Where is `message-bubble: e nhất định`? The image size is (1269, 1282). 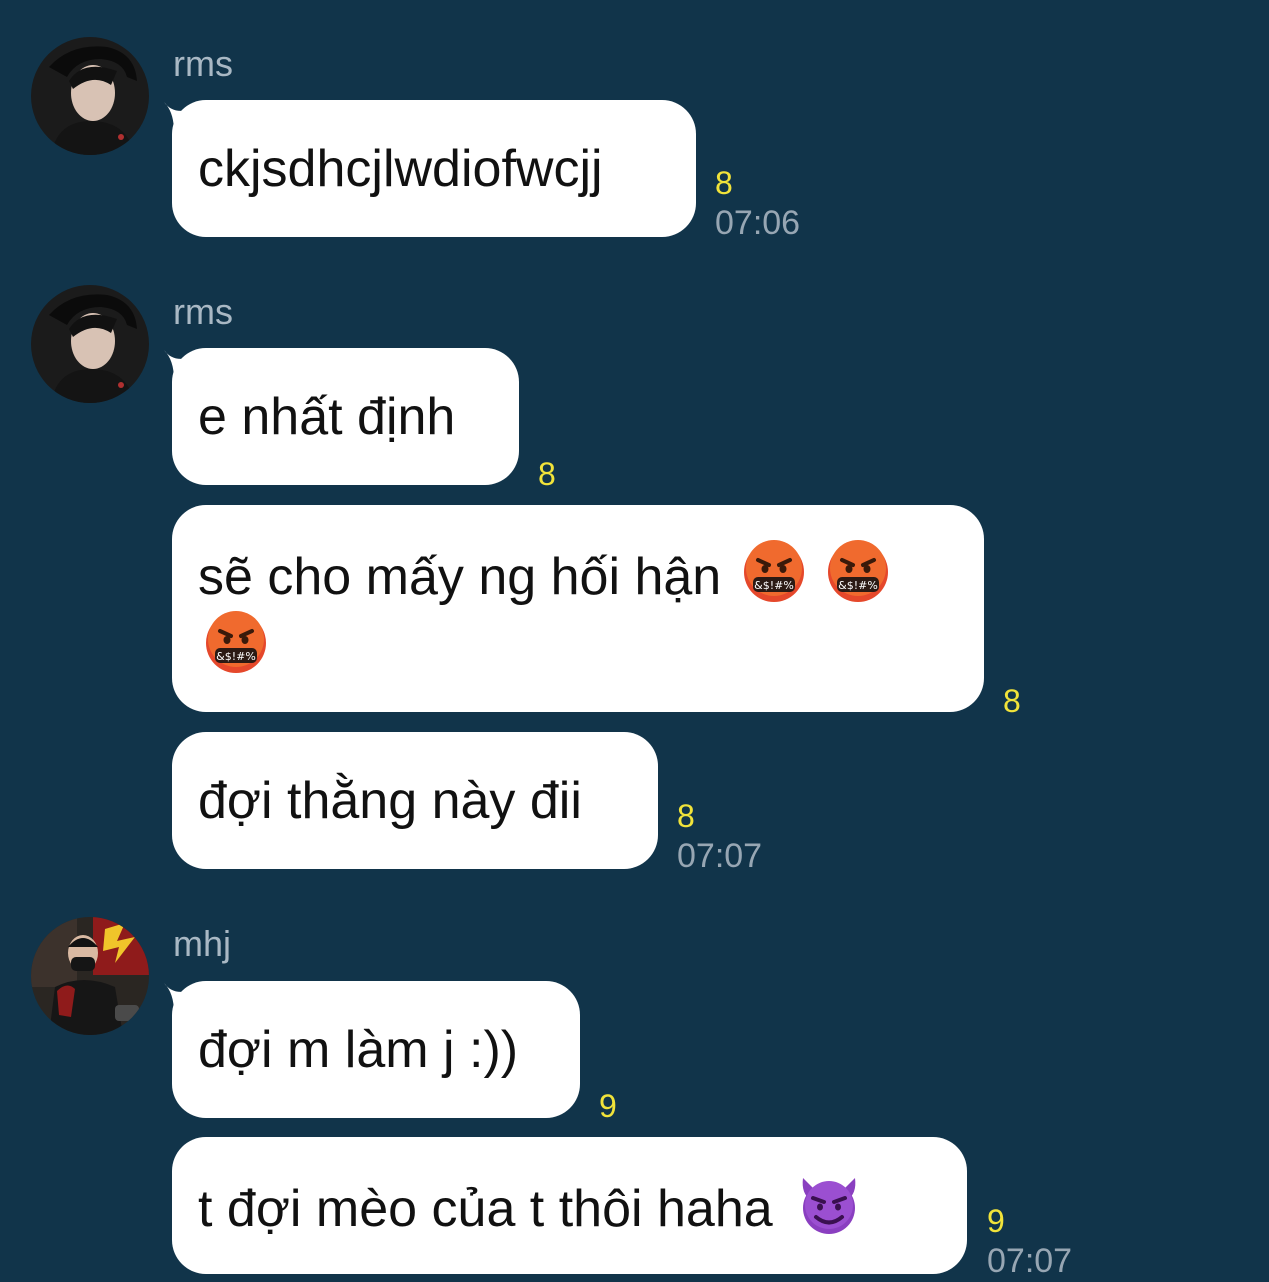 message-bubble: e nhất định is located at coordinates (345, 416).